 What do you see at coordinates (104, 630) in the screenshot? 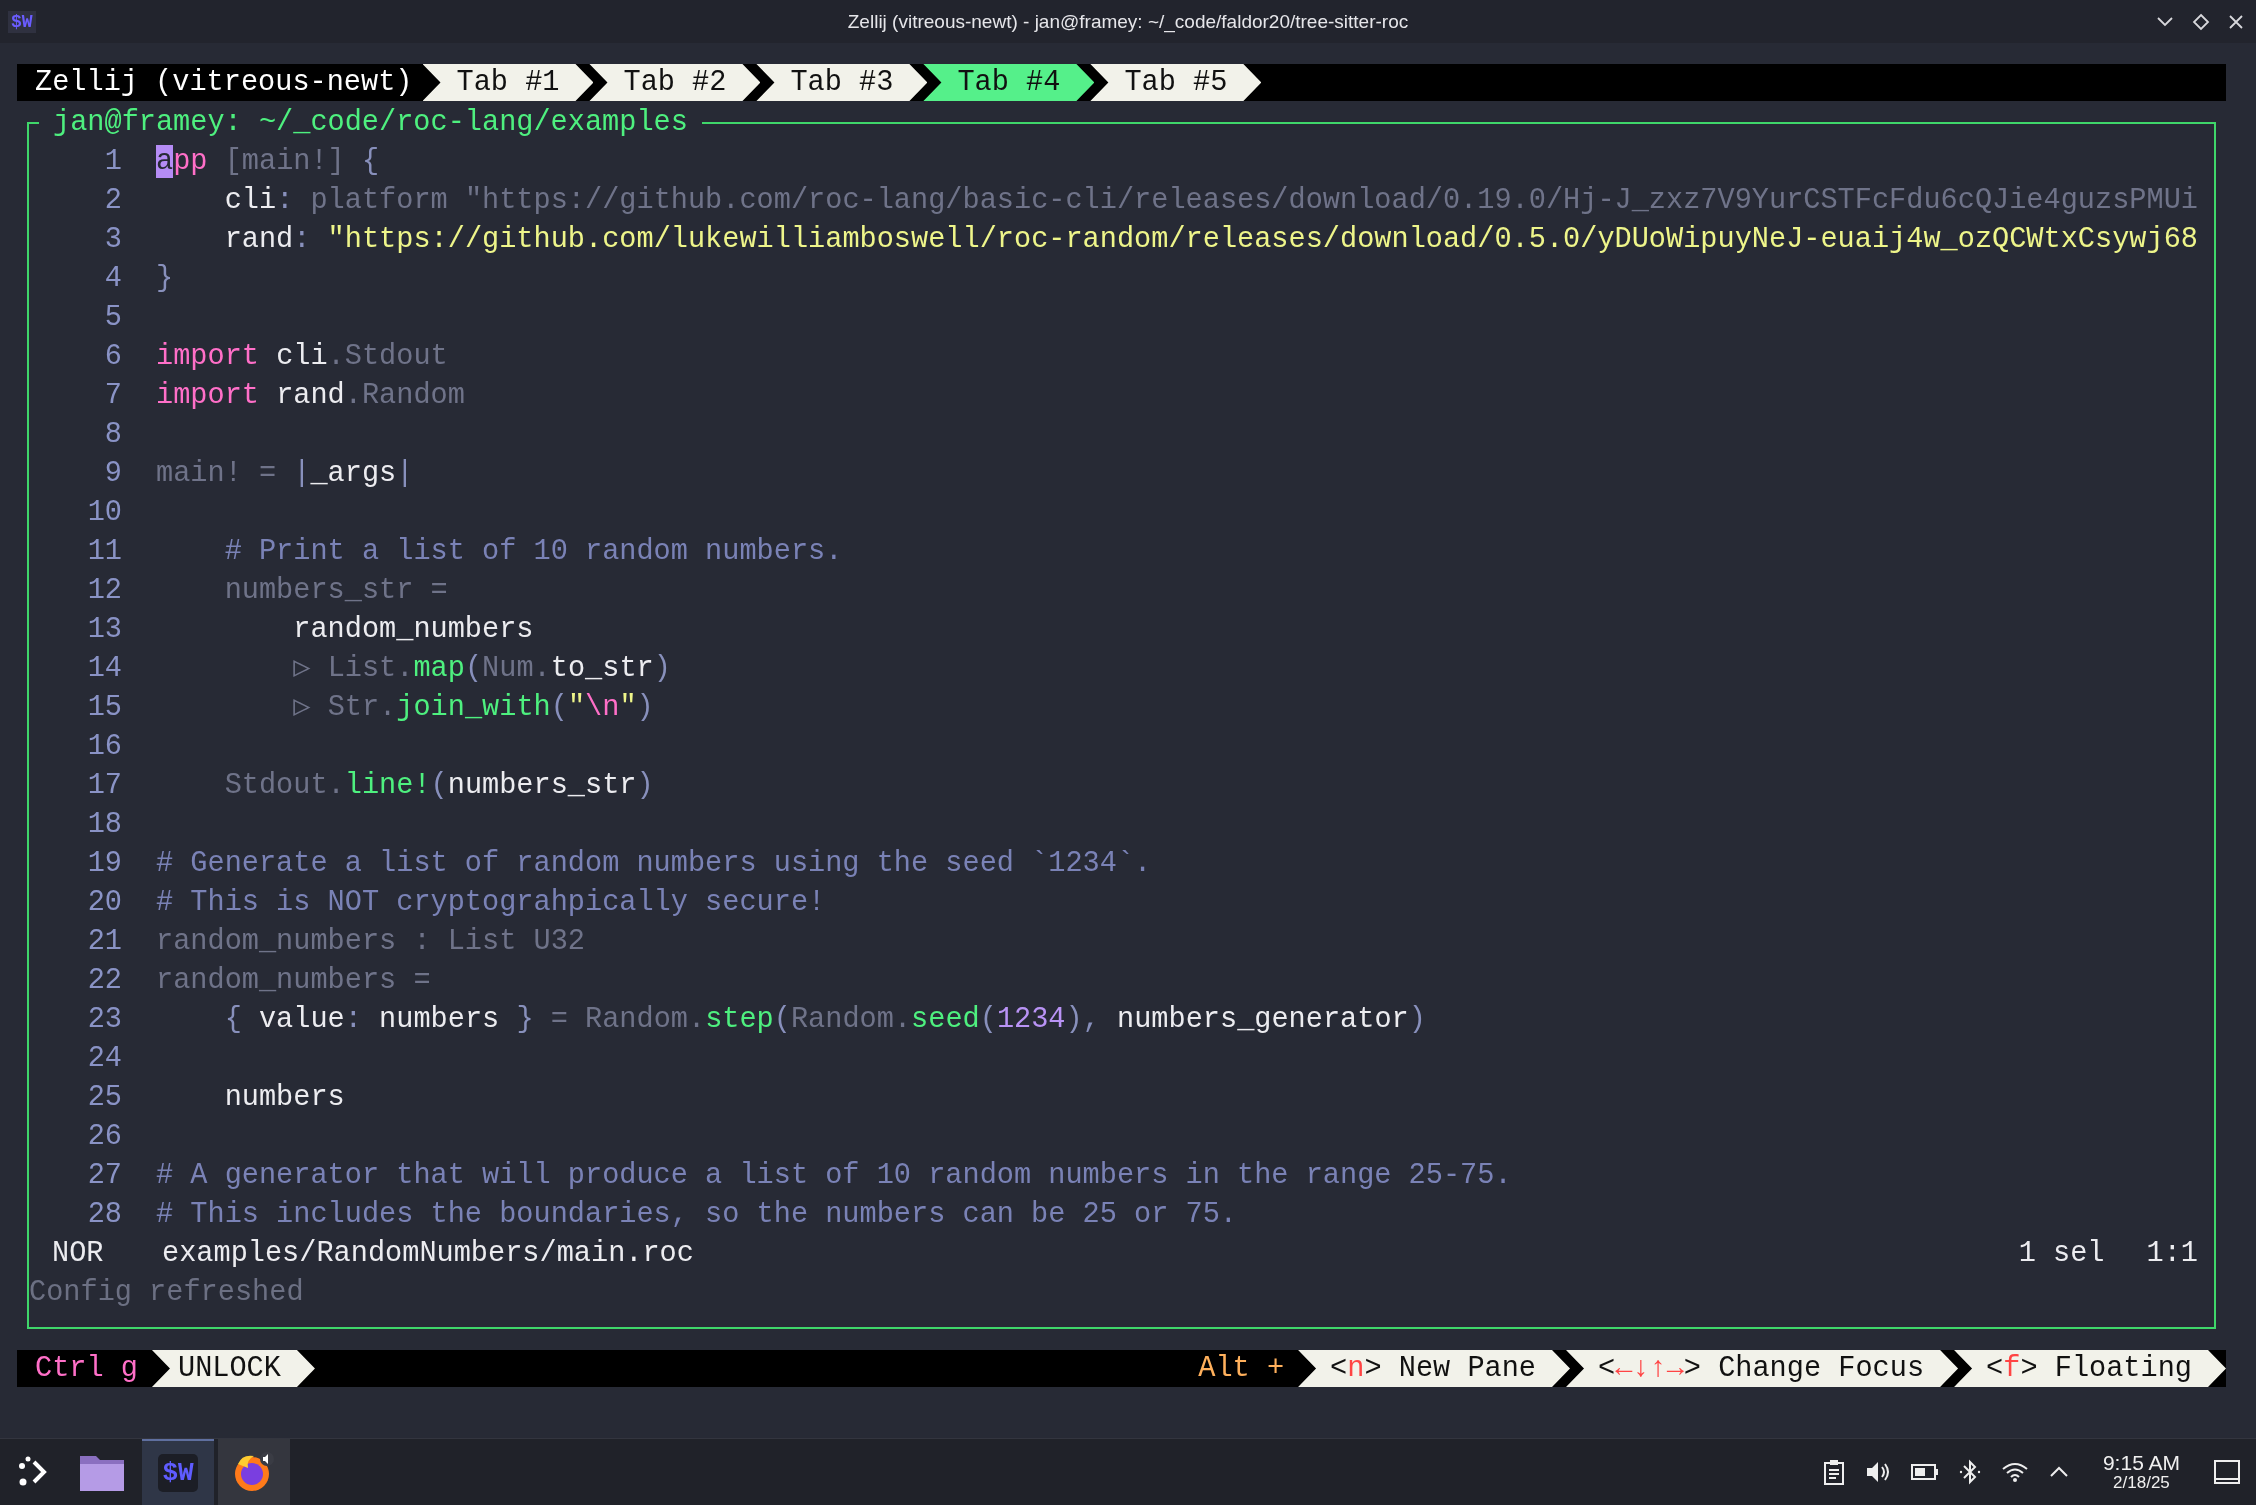
I see `line-number: 13` at bounding box center [104, 630].